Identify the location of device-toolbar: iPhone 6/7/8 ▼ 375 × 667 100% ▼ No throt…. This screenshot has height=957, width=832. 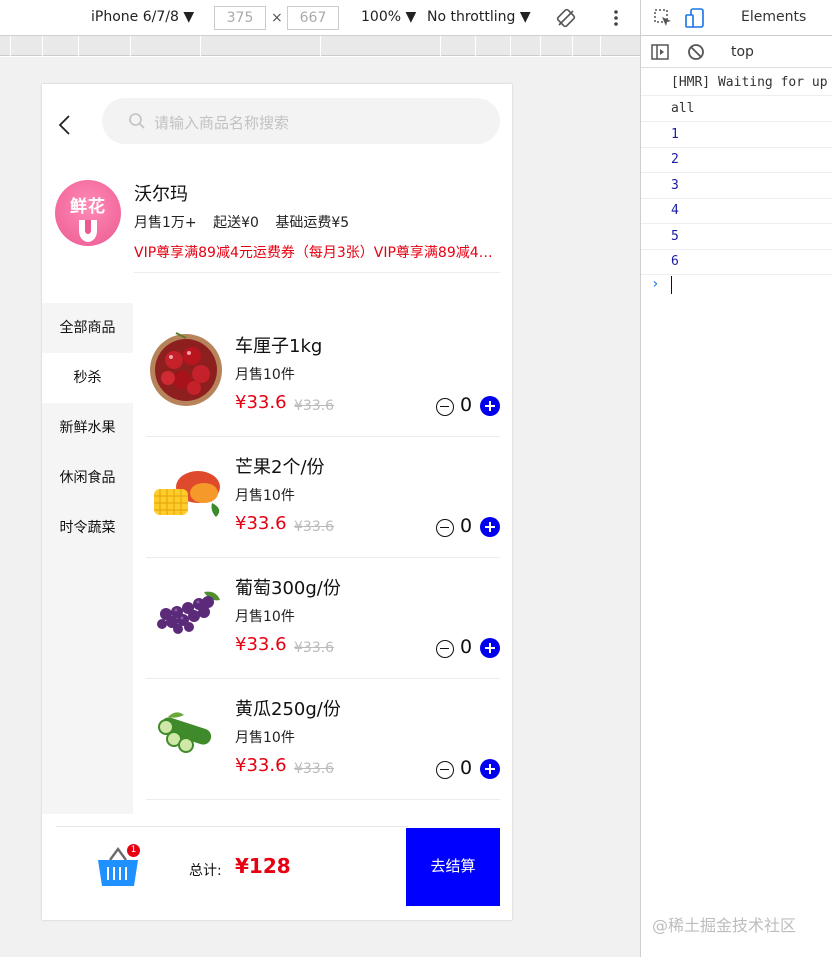
(320, 18).